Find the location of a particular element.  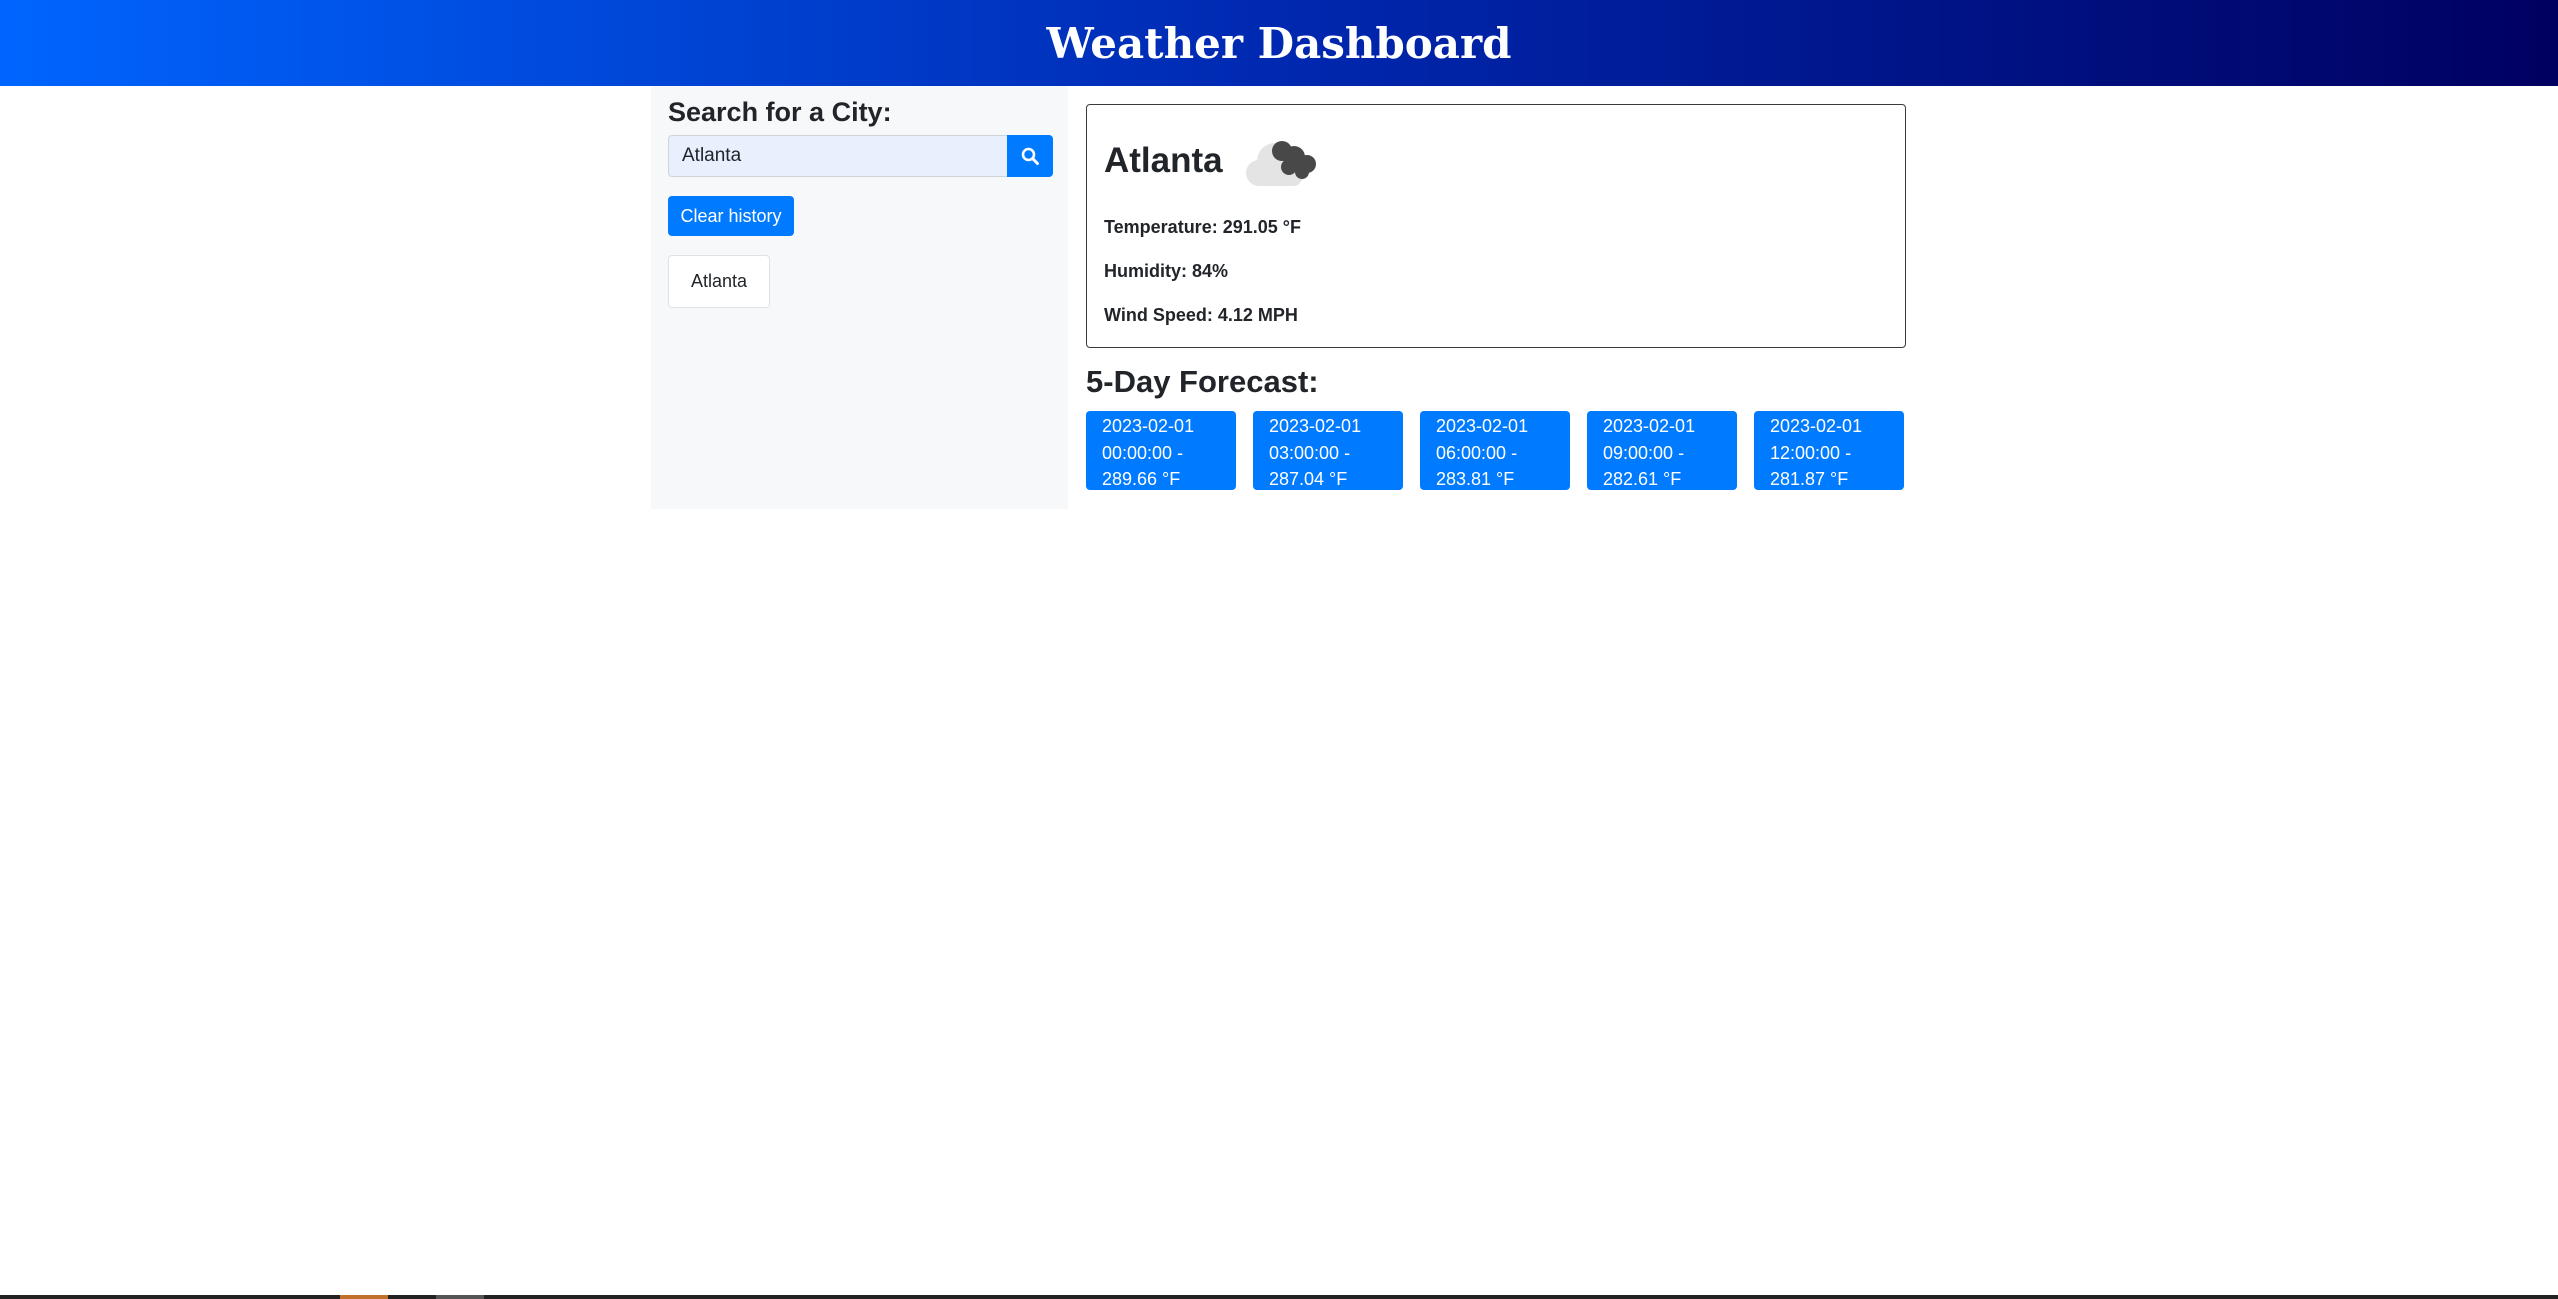

page-title: Weather Dashboard is located at coordinates (1279, 43).